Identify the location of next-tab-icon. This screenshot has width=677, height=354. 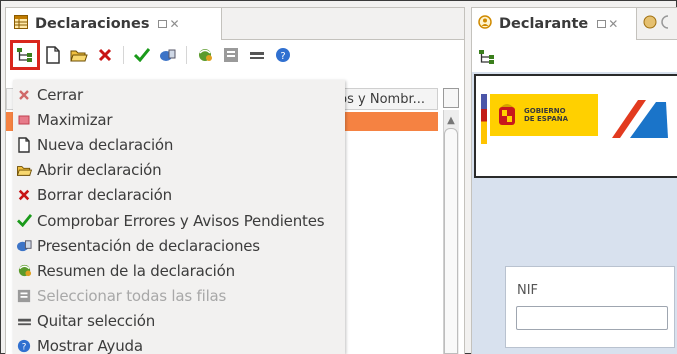
(650, 23).